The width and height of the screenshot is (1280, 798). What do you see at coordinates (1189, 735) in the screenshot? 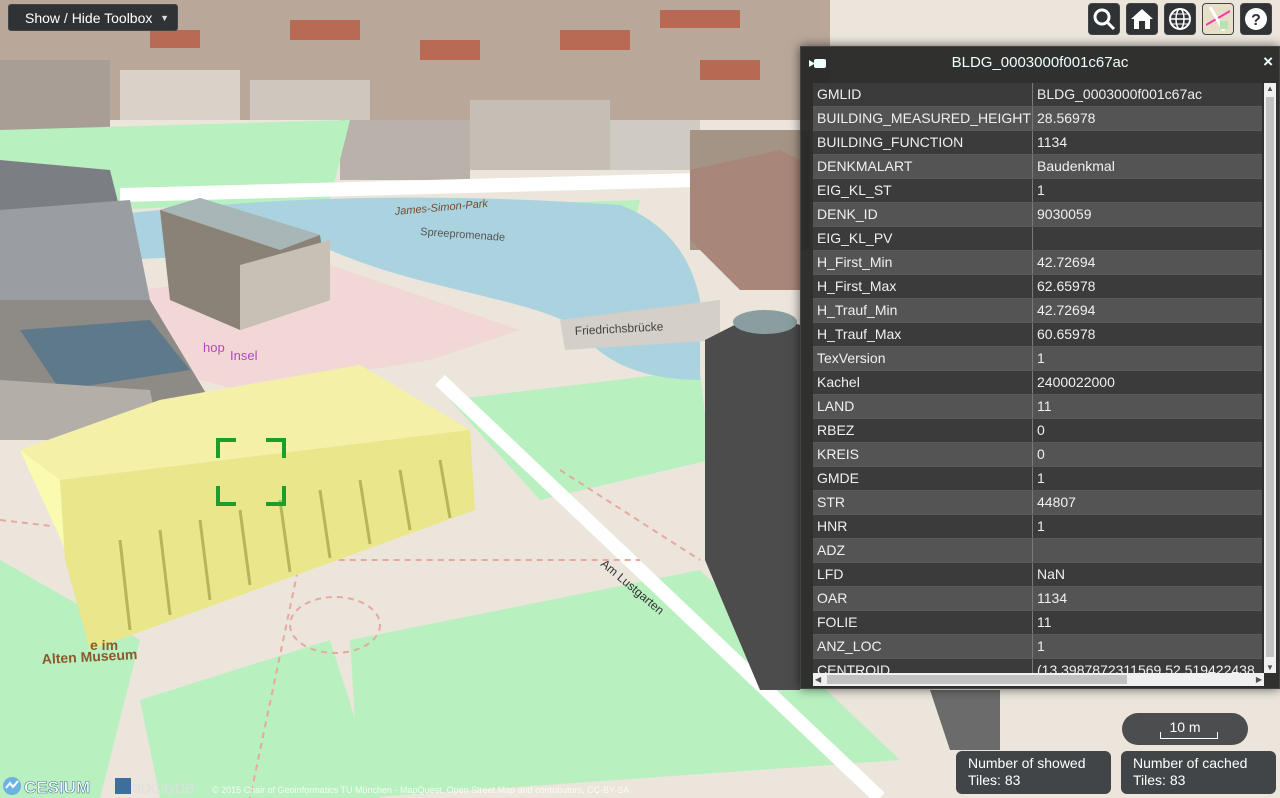
I see `scale-bar` at bounding box center [1189, 735].